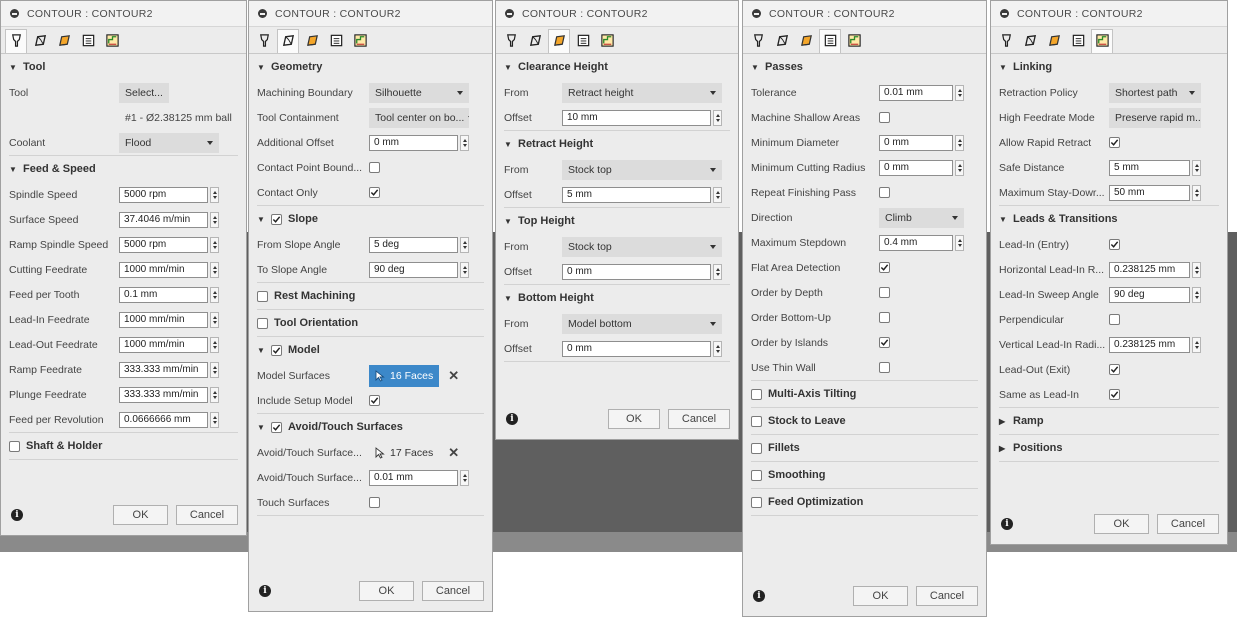 The width and height of the screenshot is (1237, 617). I want to click on dropdown-select: Silhouette, so click(419, 92).